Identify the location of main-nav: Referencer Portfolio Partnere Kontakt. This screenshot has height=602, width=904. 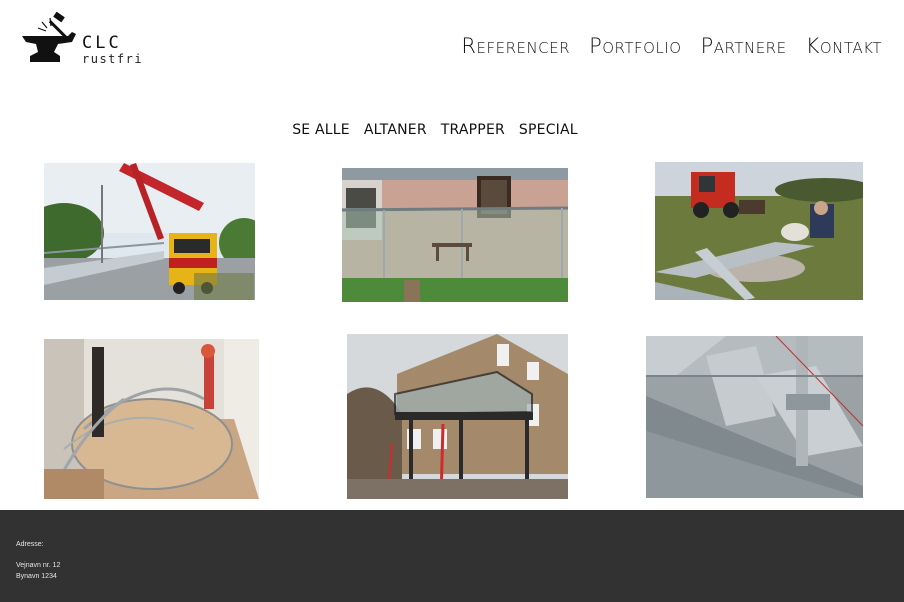
(671, 46).